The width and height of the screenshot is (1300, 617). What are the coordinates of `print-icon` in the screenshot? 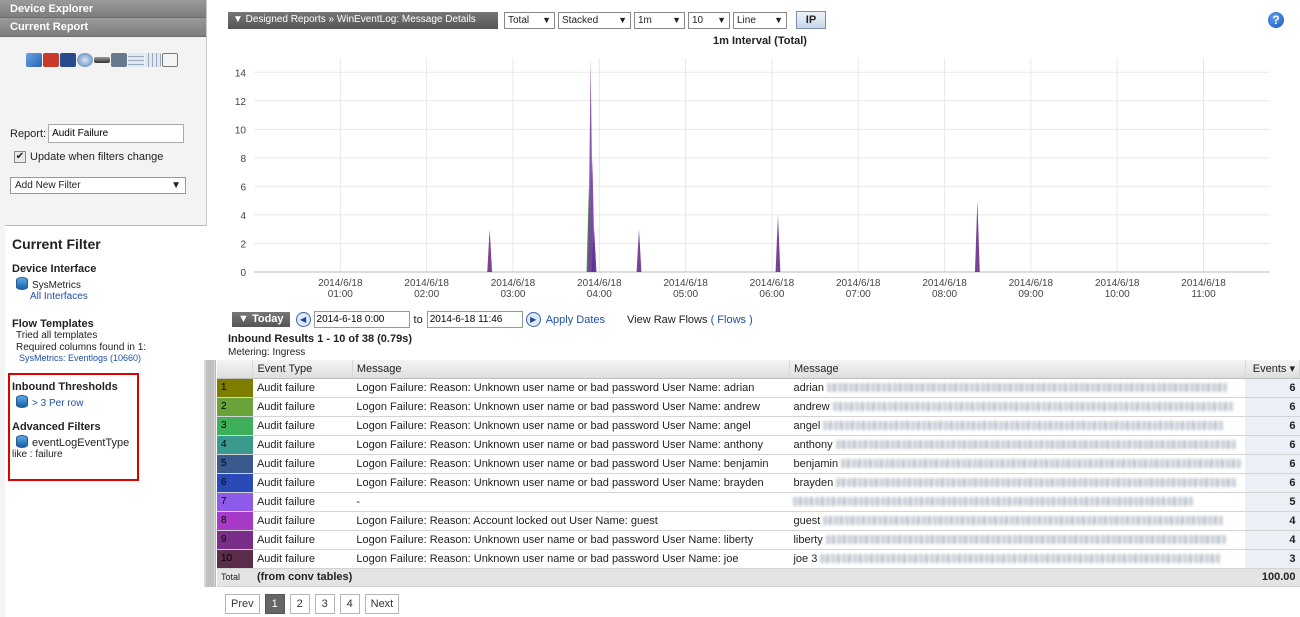 It's located at (119, 60).